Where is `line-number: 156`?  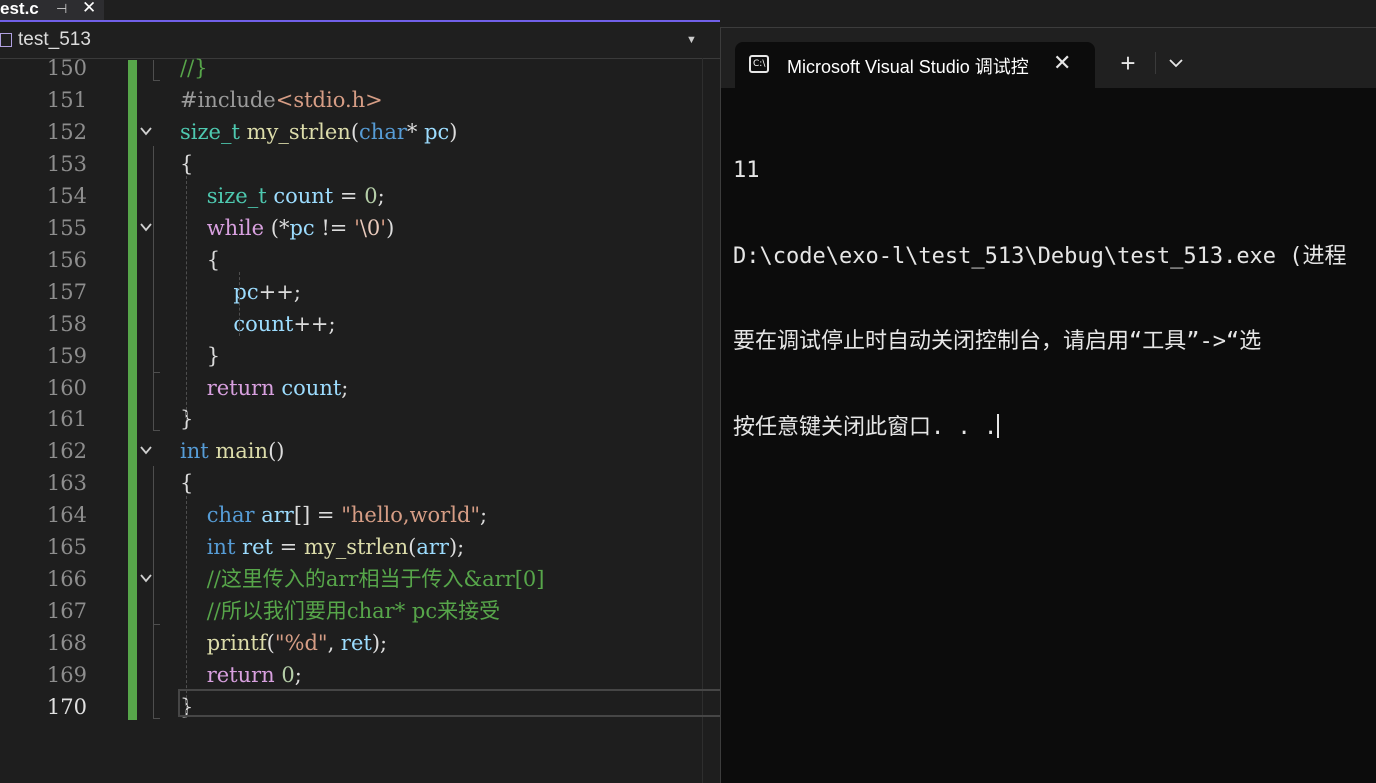
line-number: 156 is located at coordinates (66, 259).